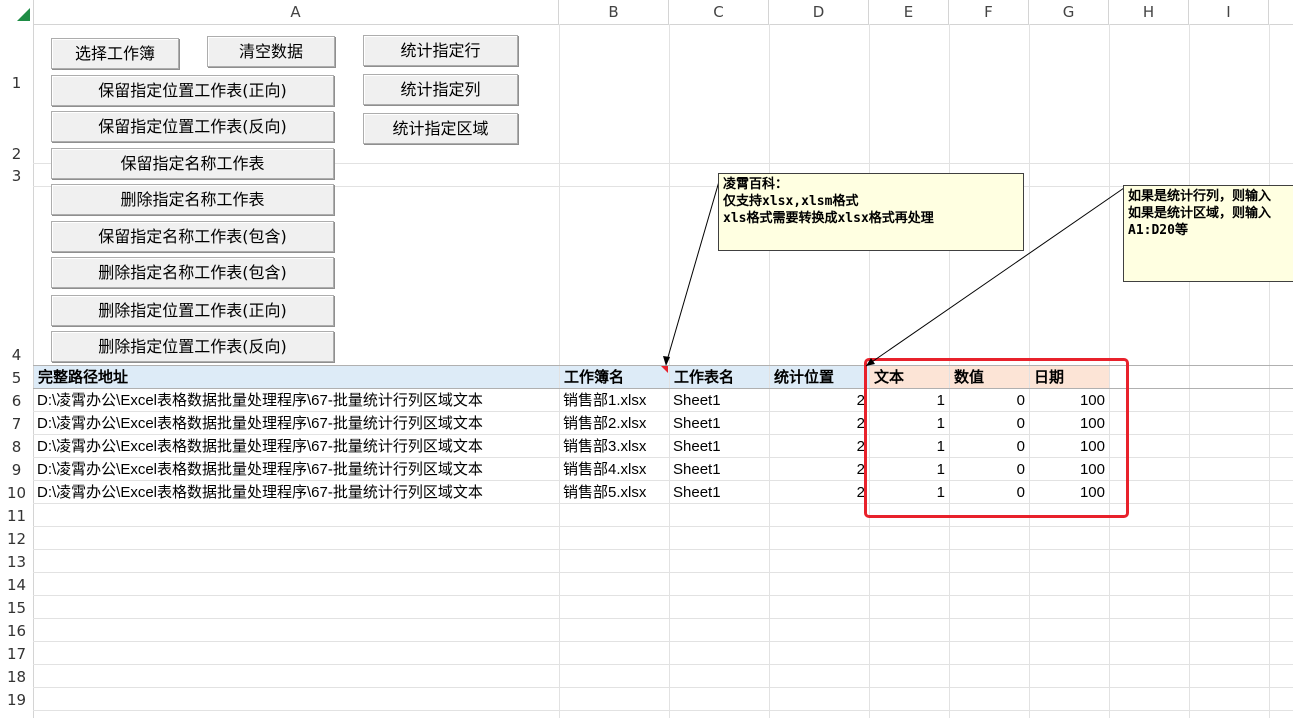 This screenshot has width=1293, height=718. I want to click on comment-arrows, so click(894, 272).